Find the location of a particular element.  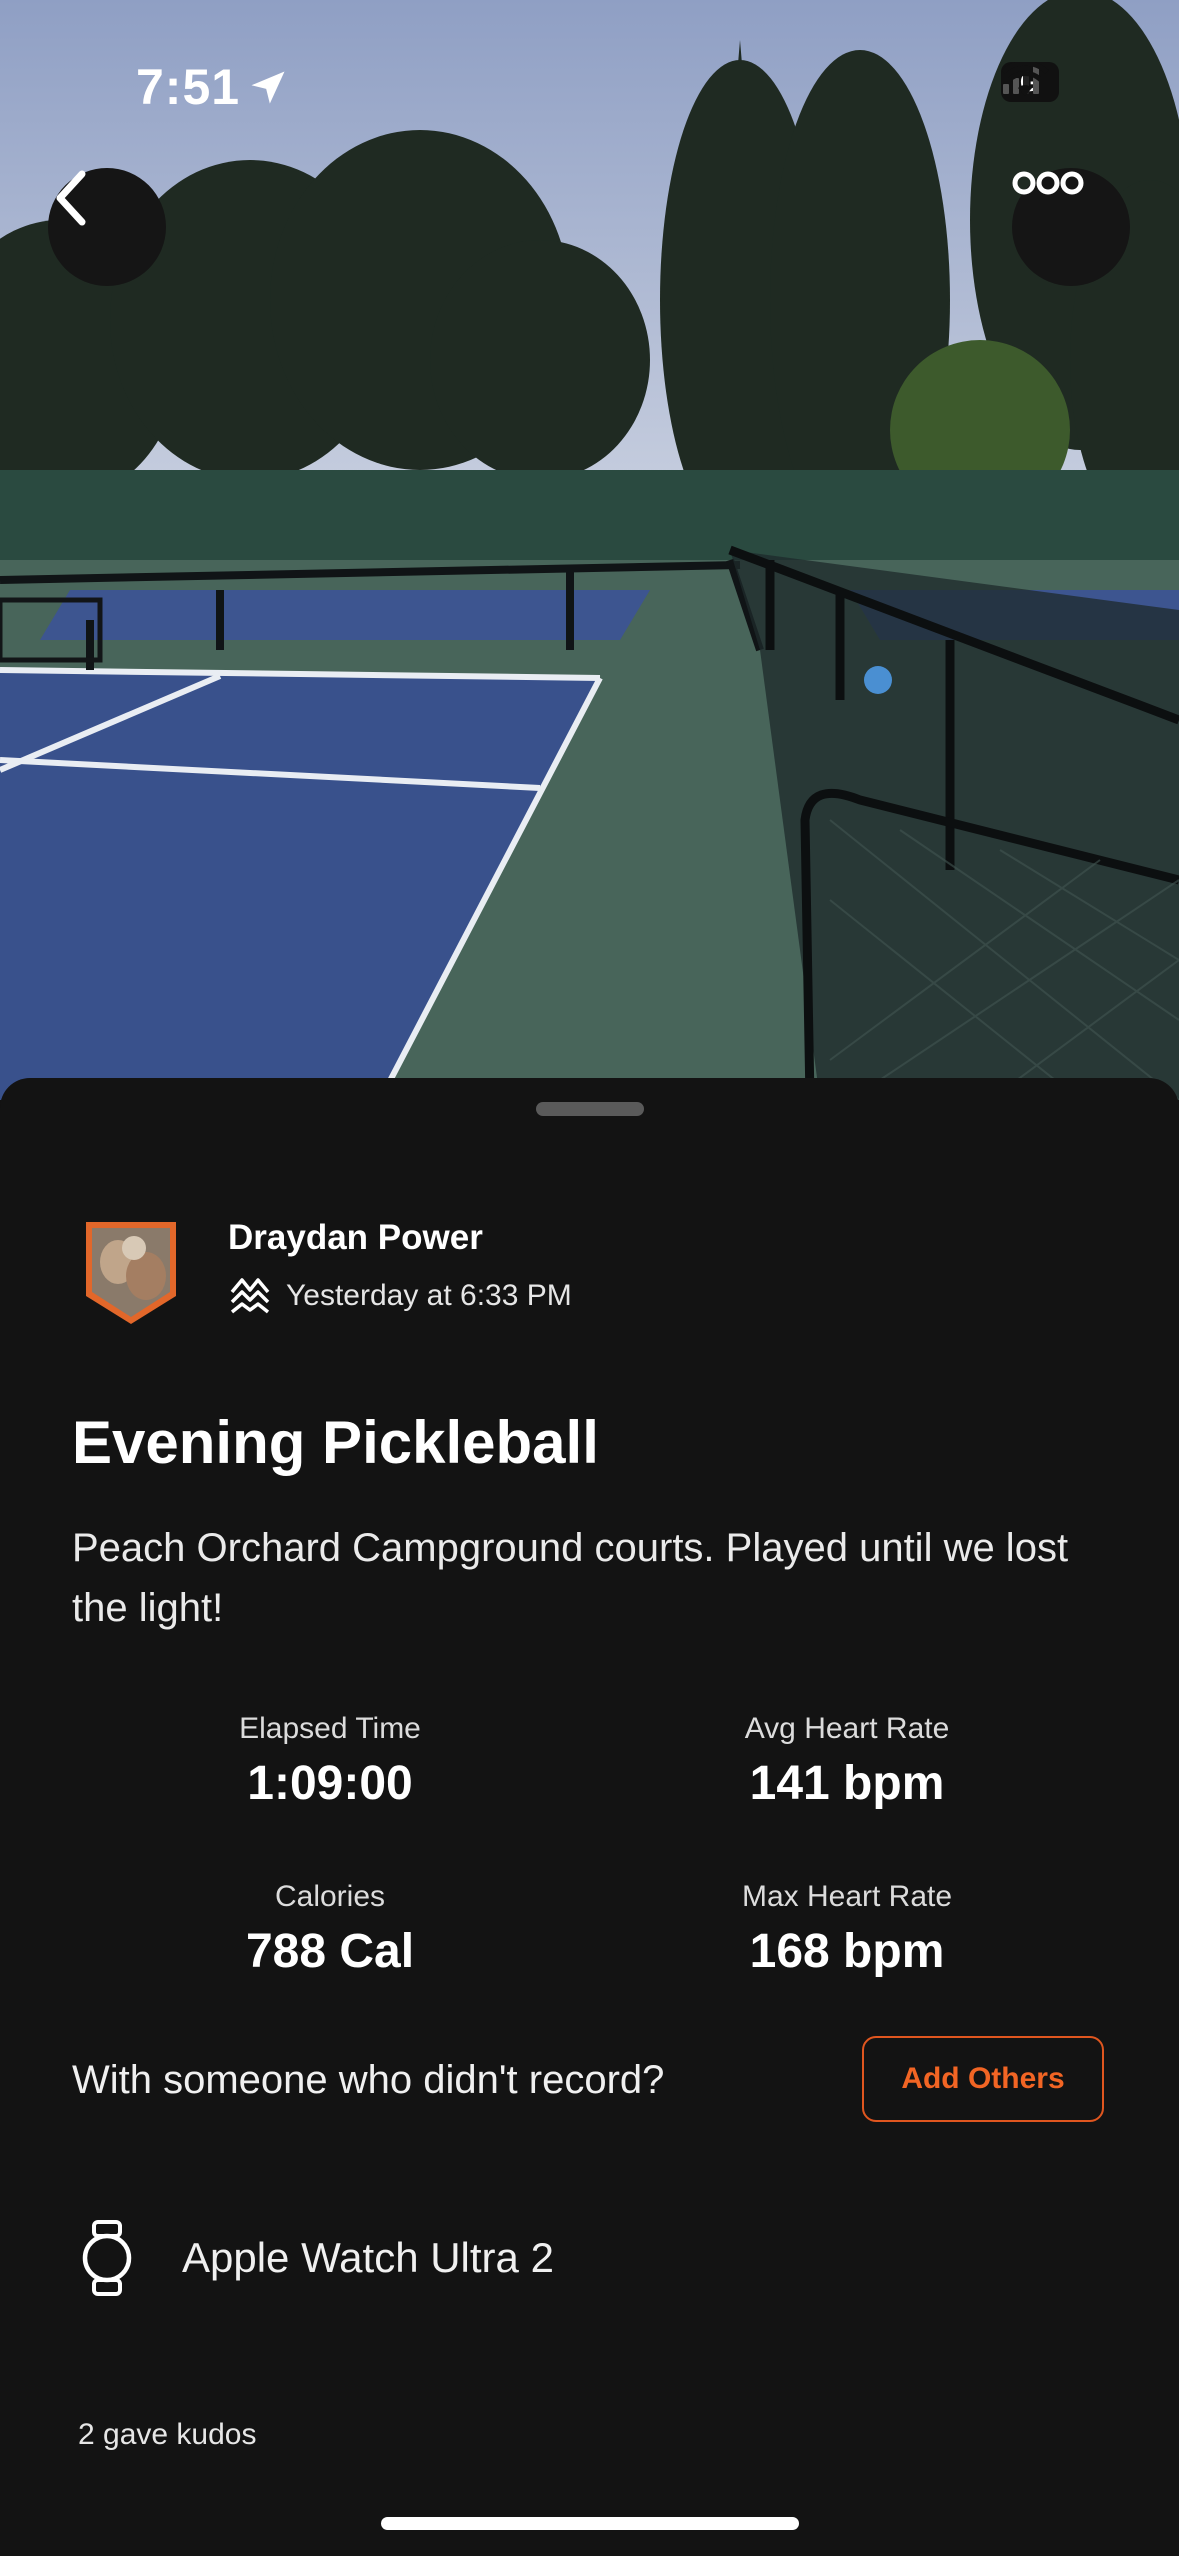

activity-timestamp: Yesterday at 6:33 PM is located at coordinates (429, 1295).